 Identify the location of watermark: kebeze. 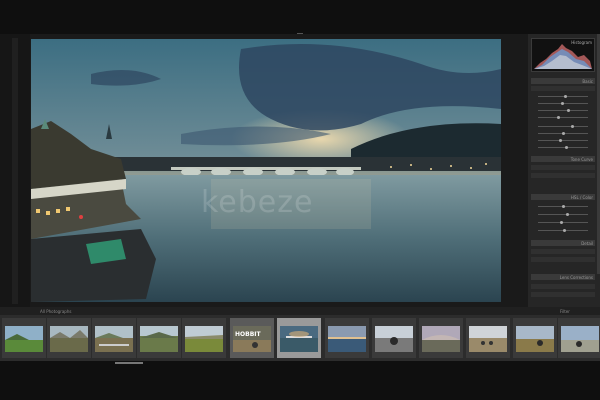
(257, 202).